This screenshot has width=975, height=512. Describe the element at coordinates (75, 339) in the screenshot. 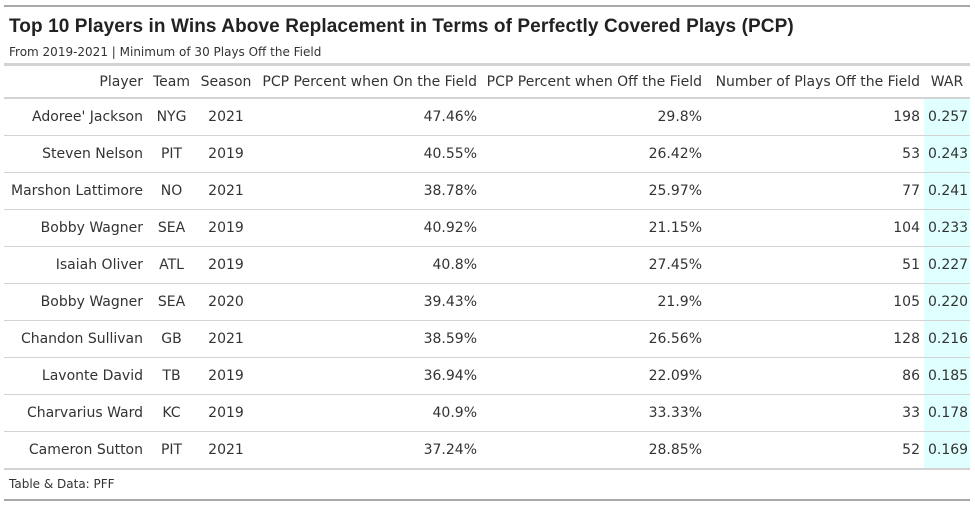

I see `cell-player: Chandon Sullivan` at that location.